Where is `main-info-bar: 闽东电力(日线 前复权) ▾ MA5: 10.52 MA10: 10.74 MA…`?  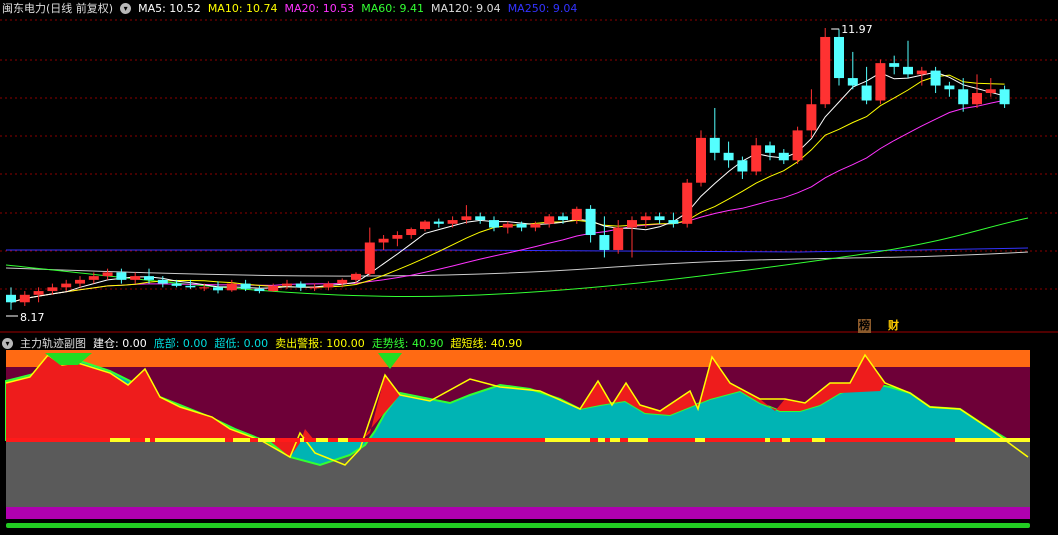 main-info-bar: 闽东电力(日线 前复权) ▾ MA5: 10.52 MA10: 10.74 MA… is located at coordinates (288, 9).